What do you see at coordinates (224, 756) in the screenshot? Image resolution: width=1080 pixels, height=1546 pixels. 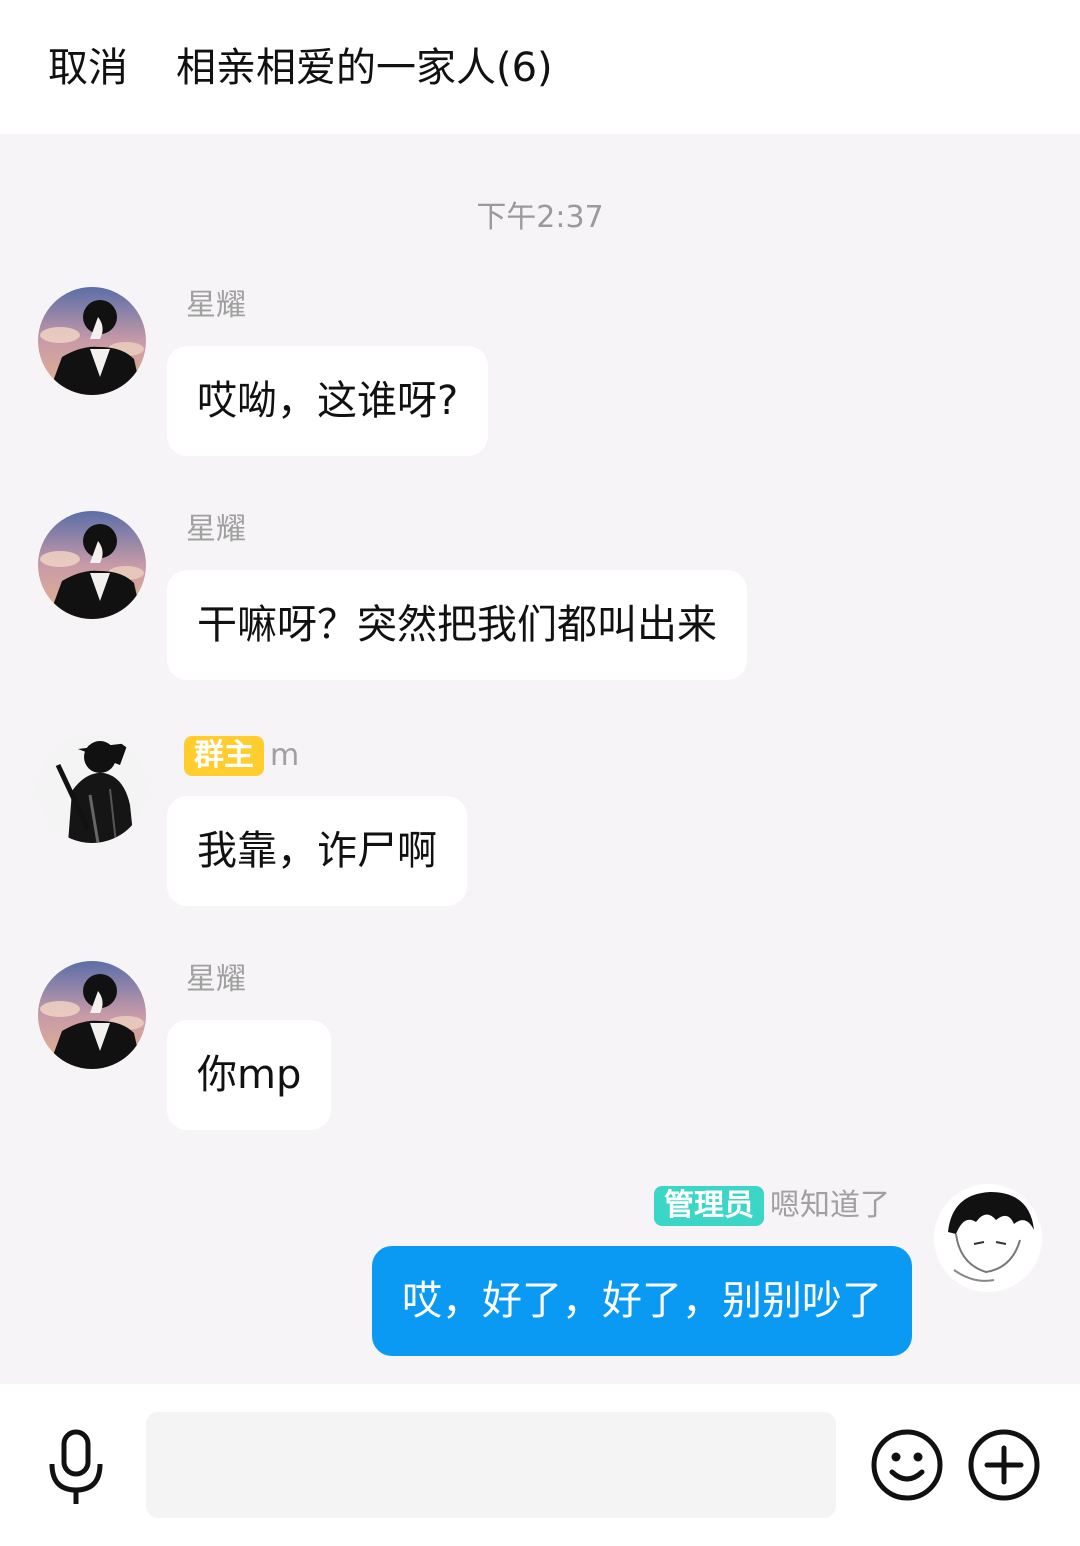 I see `group-owner-badge: 群主` at bounding box center [224, 756].